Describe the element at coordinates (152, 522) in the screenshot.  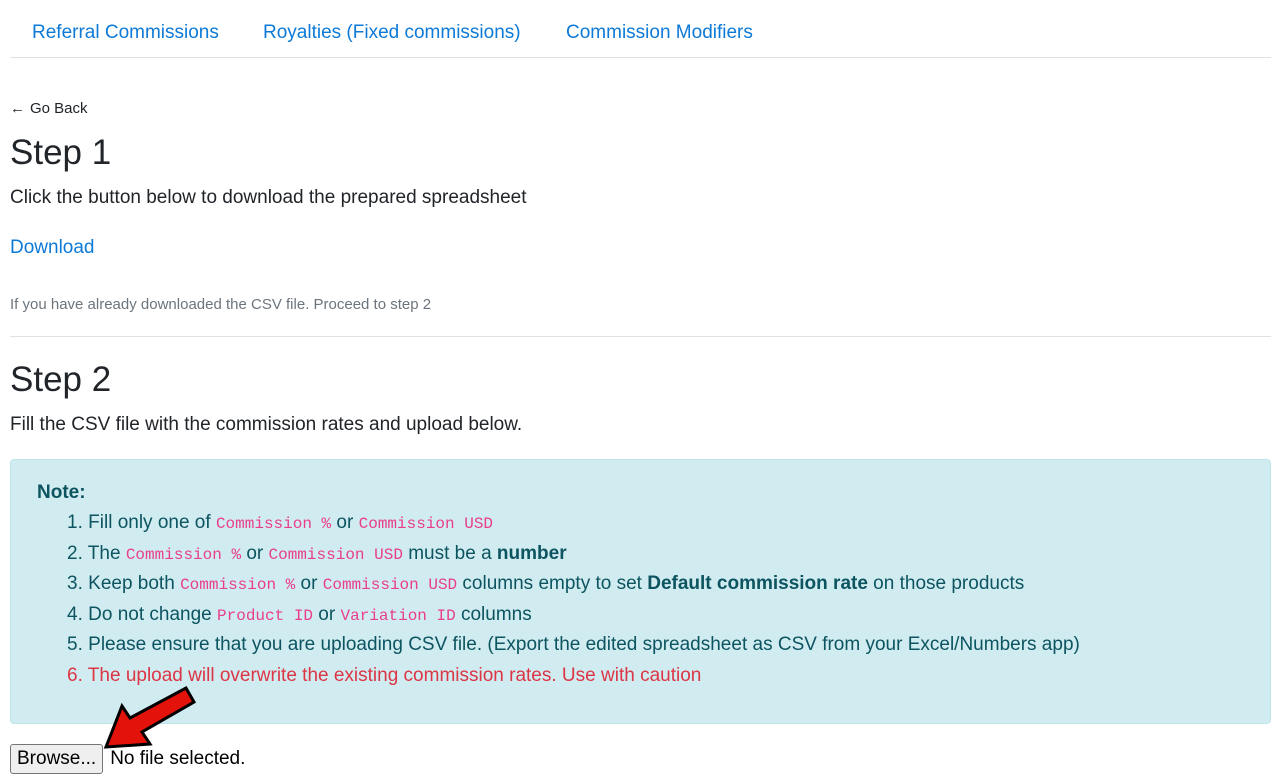
I see `note-text: Fill only one of` at that location.